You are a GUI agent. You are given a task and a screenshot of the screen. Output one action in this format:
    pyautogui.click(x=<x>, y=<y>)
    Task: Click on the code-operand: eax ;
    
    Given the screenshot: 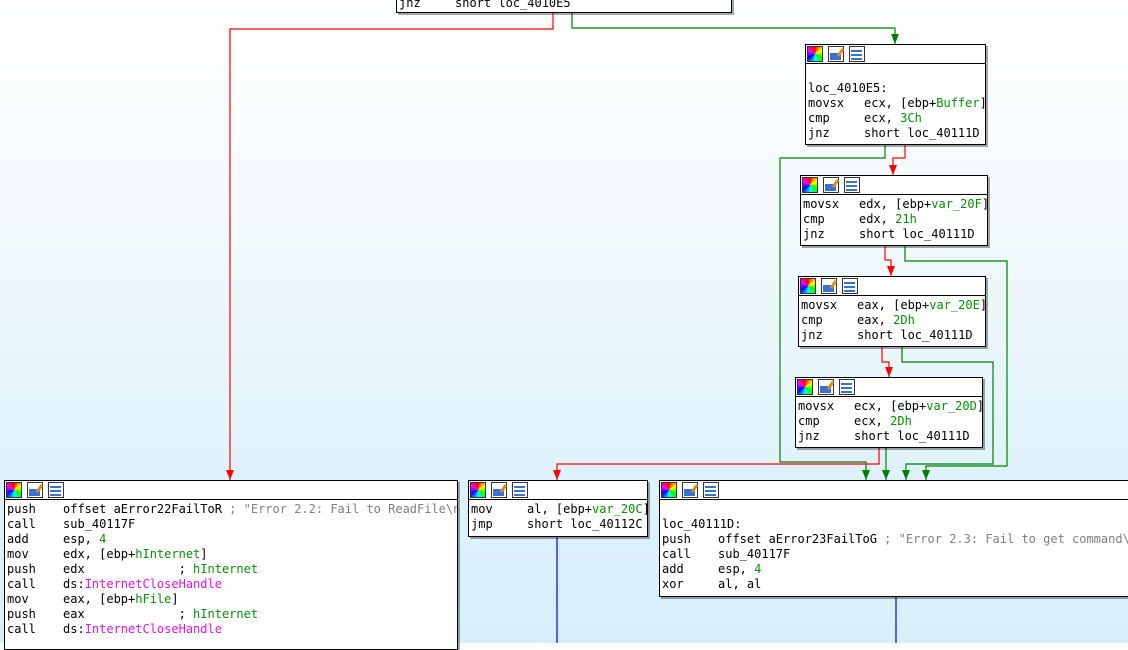 What is the action you would take?
    pyautogui.click(x=128, y=614)
    